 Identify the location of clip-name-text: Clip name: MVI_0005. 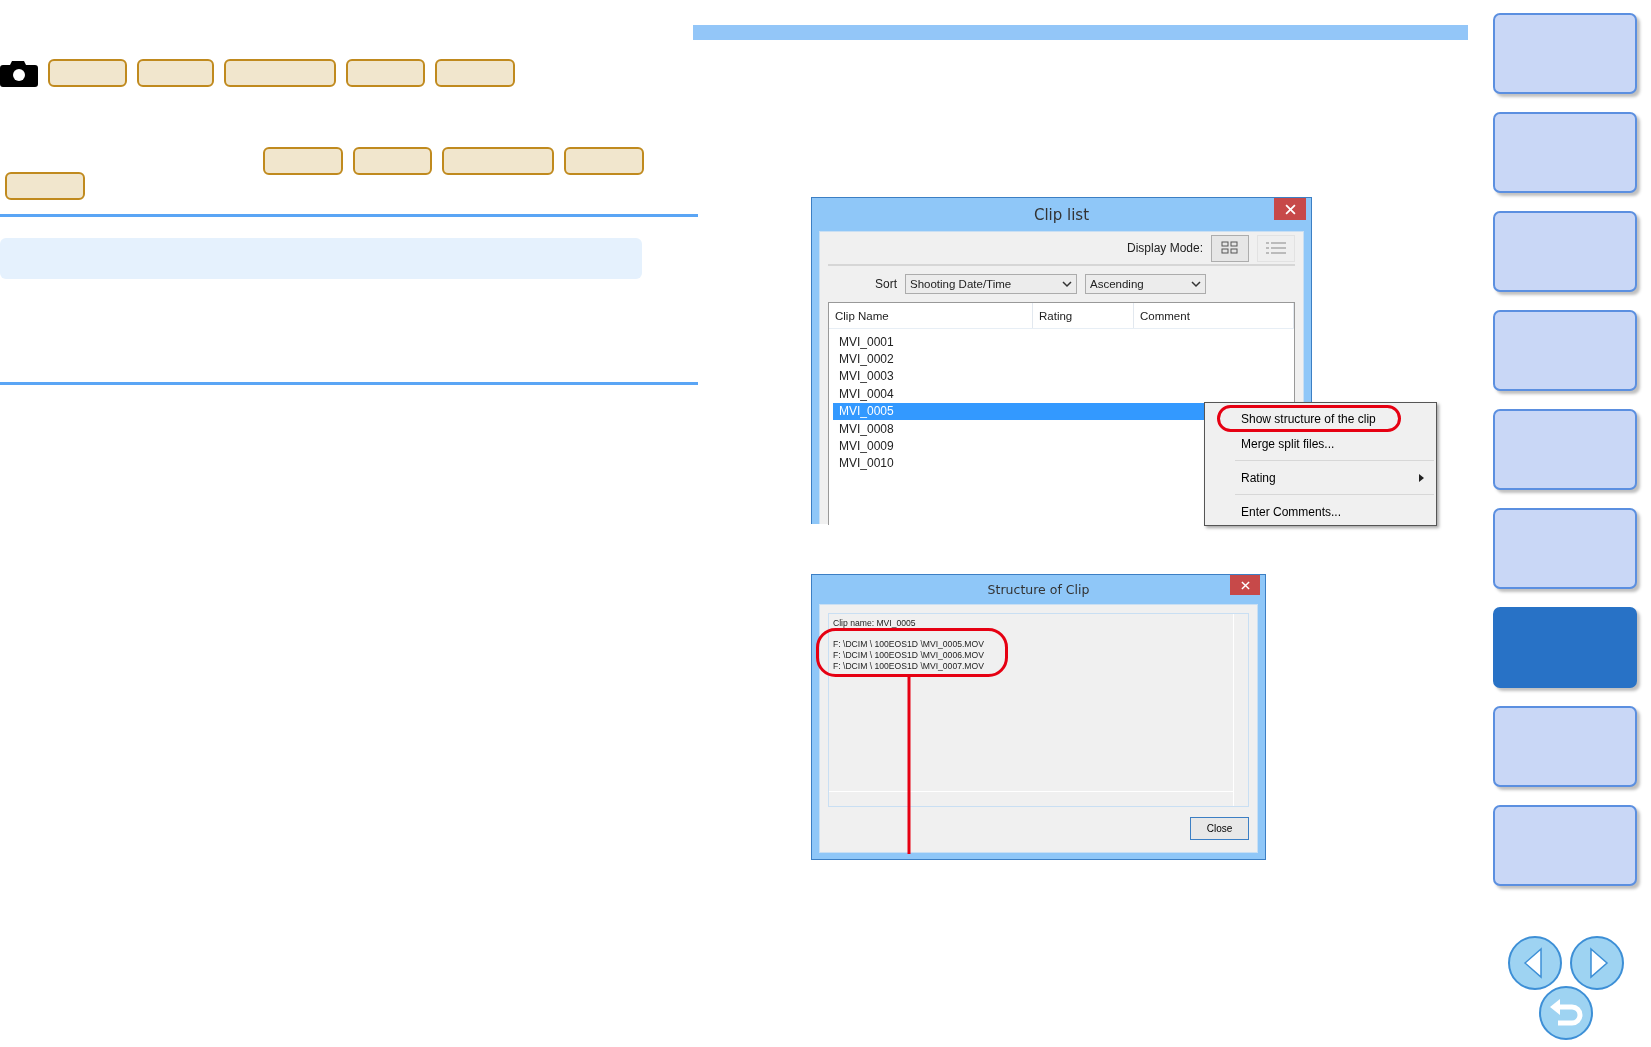
(875, 623).